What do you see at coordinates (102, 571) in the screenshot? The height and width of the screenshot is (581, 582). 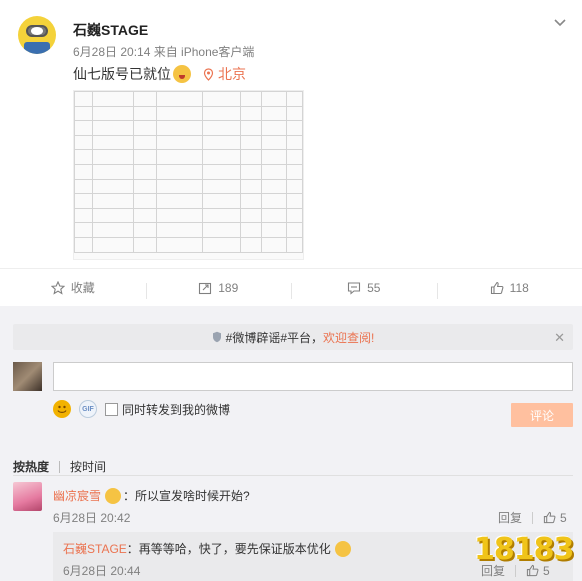 I see `reply-time: 6月28日 20:44` at bounding box center [102, 571].